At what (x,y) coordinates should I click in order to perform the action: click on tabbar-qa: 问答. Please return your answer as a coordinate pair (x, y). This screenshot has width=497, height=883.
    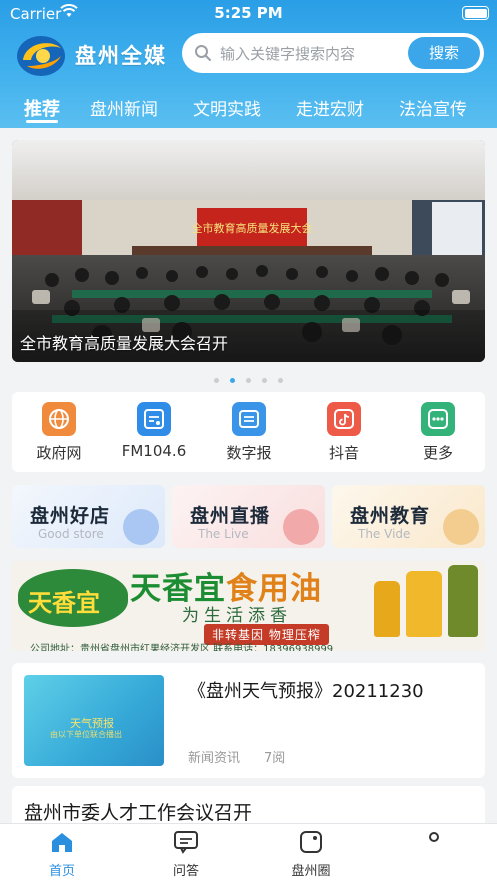
    Looking at the image, I should click on (186, 854).